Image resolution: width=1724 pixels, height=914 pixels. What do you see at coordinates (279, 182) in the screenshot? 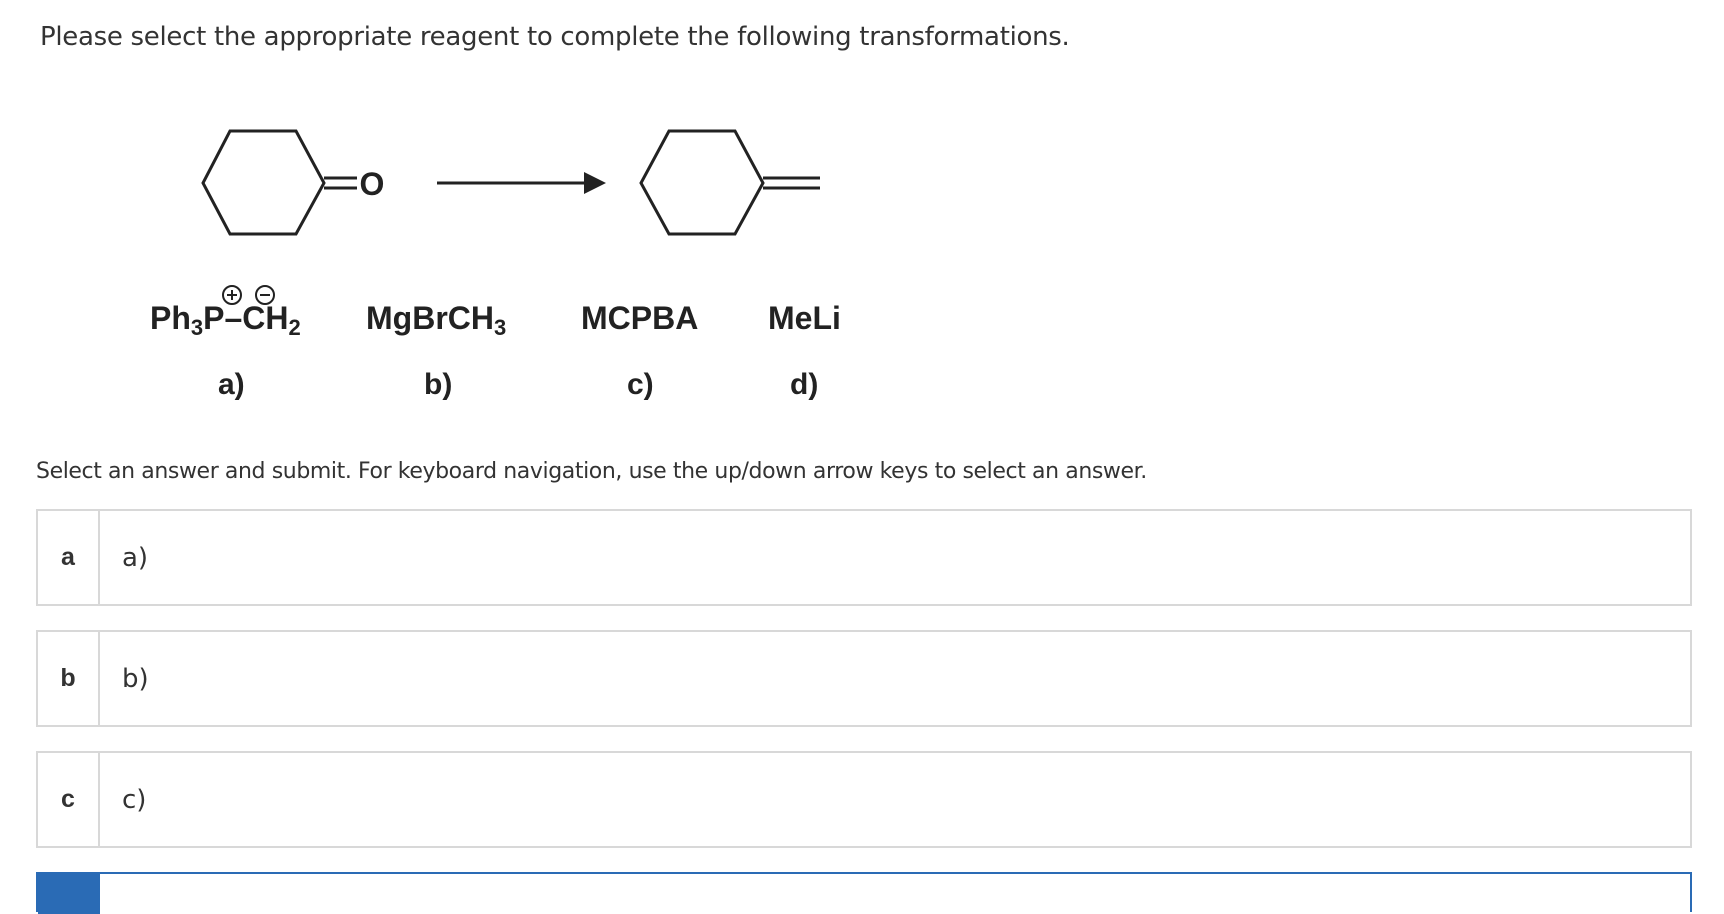
I see `cyclohexanone-structure` at bounding box center [279, 182].